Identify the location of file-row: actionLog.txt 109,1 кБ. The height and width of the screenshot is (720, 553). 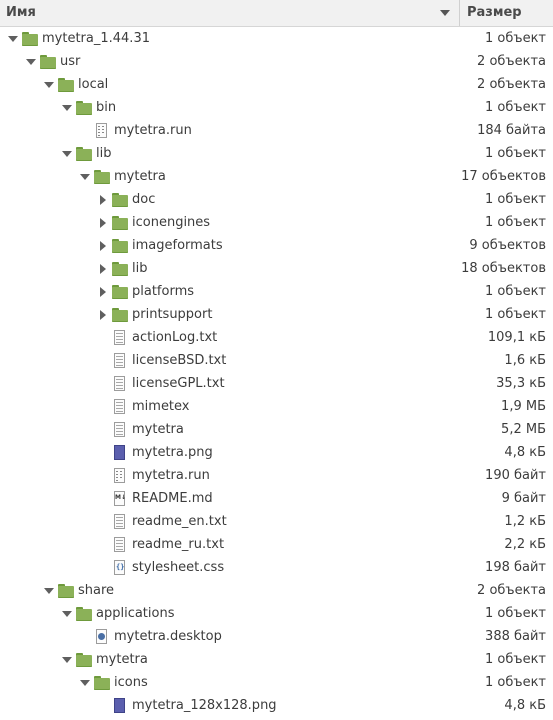
(276, 338).